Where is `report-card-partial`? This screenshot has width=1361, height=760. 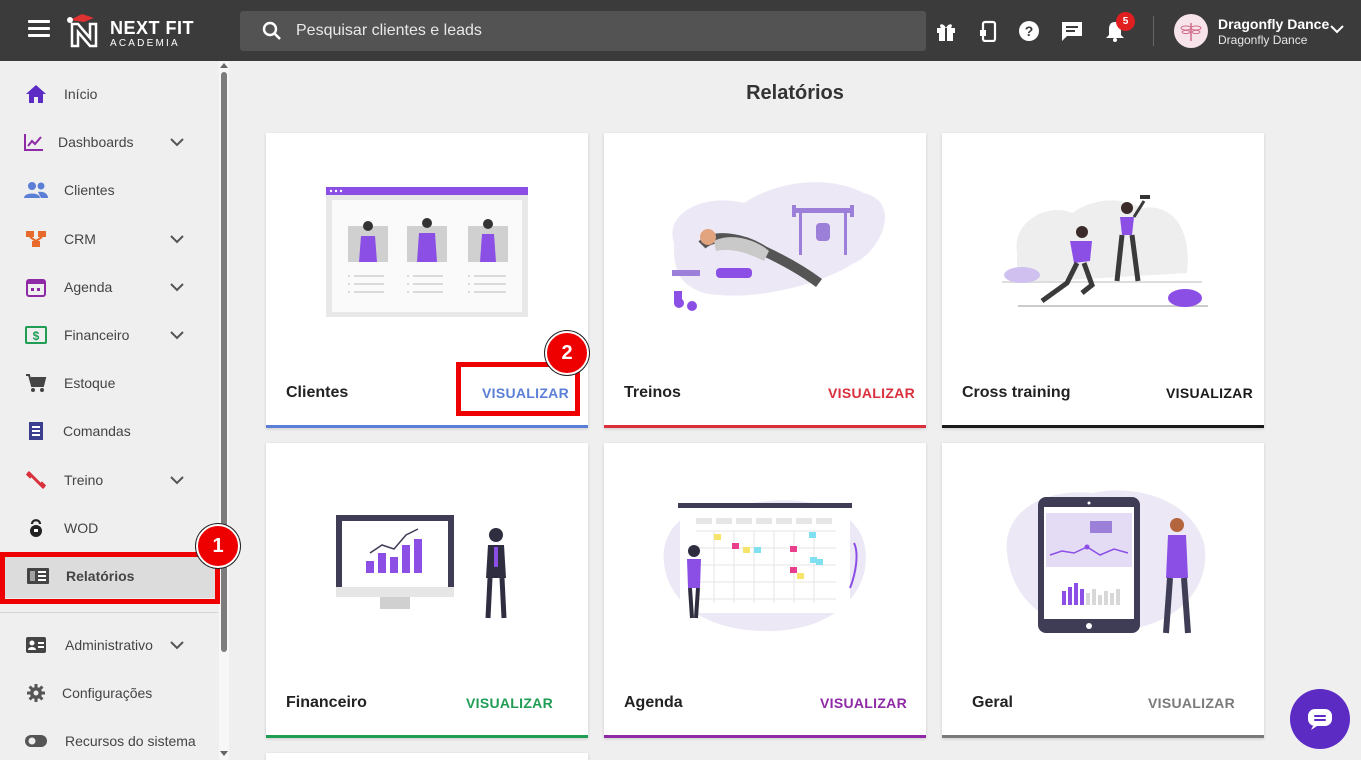 report-card-partial is located at coordinates (427, 756).